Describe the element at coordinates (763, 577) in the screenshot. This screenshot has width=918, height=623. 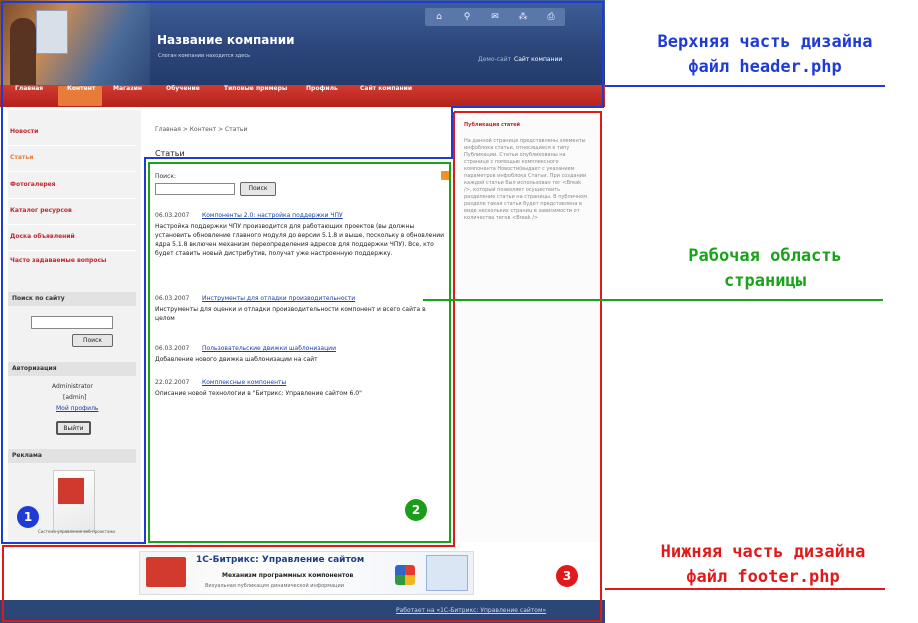
I see `callout-footer-line2: файл footer.php` at that location.